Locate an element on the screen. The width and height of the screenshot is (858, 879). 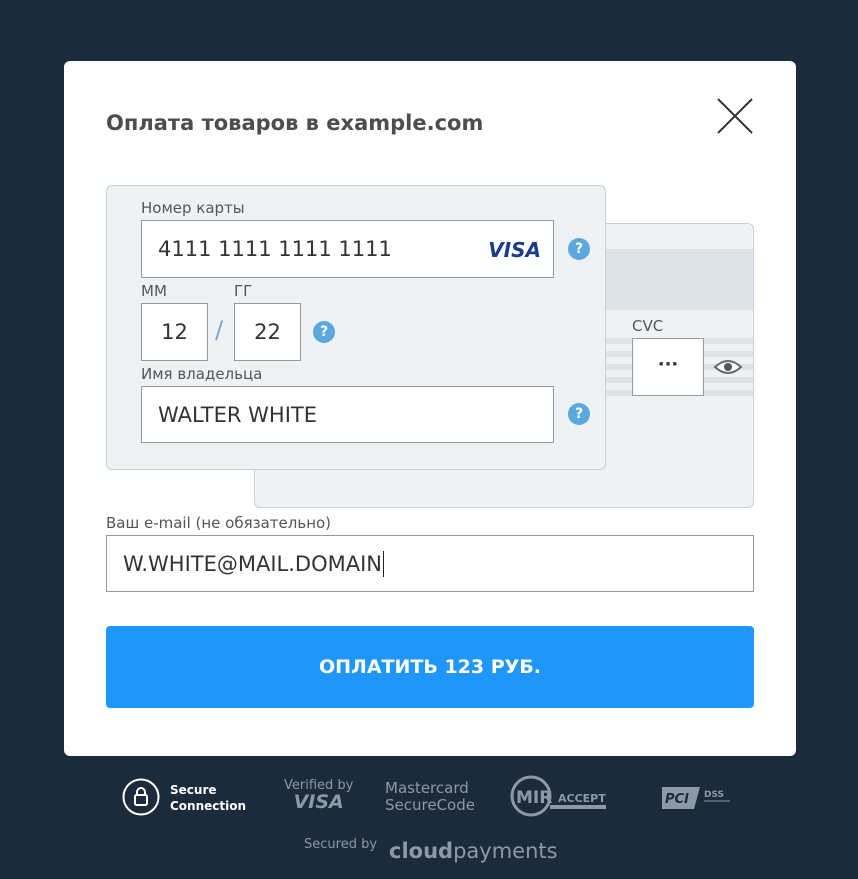
verified-by-visa-logo: Verified by VISA is located at coordinates (318, 795).